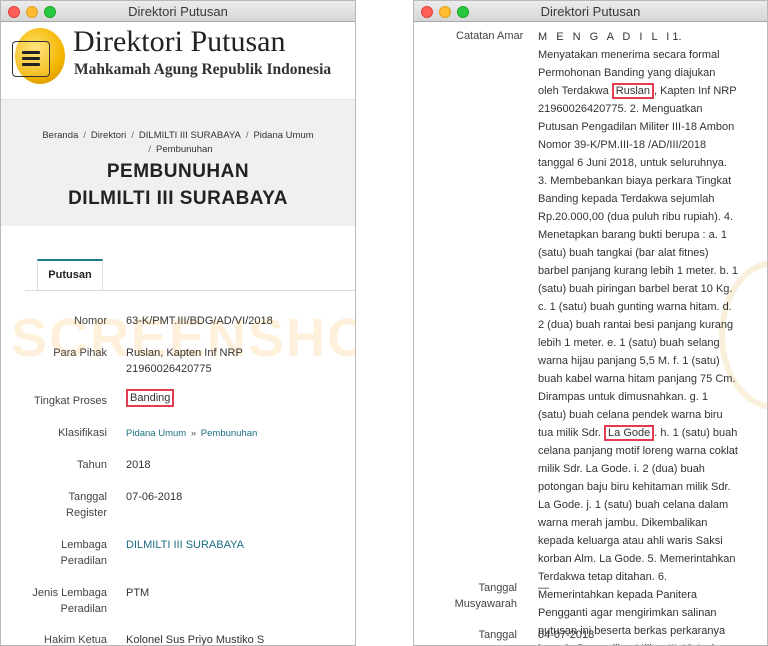  What do you see at coordinates (83, 561) in the screenshot?
I see `lembaga-peradilan-label-line-2: Peradilan` at bounding box center [83, 561].